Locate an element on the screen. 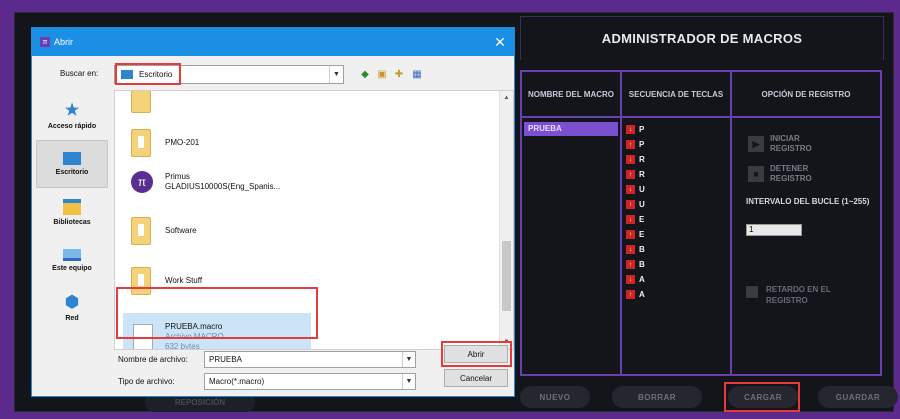 This screenshot has height=419, width=900. place-quick-access: ★ Acceso rápido is located at coordinates (72, 116).